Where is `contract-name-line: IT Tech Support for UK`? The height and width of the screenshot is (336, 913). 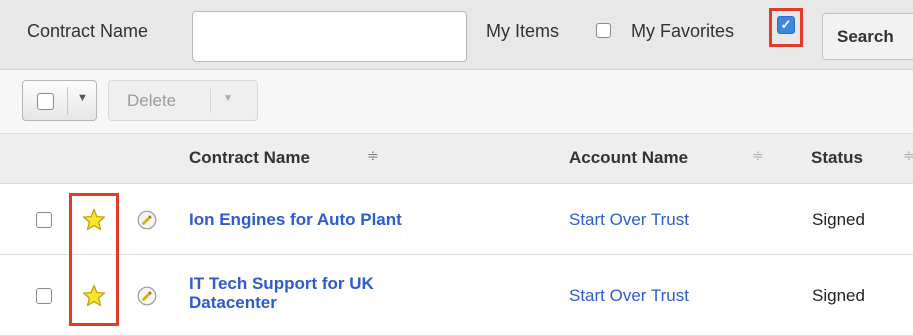
contract-name-line: IT Tech Support for UK is located at coordinates (281, 283).